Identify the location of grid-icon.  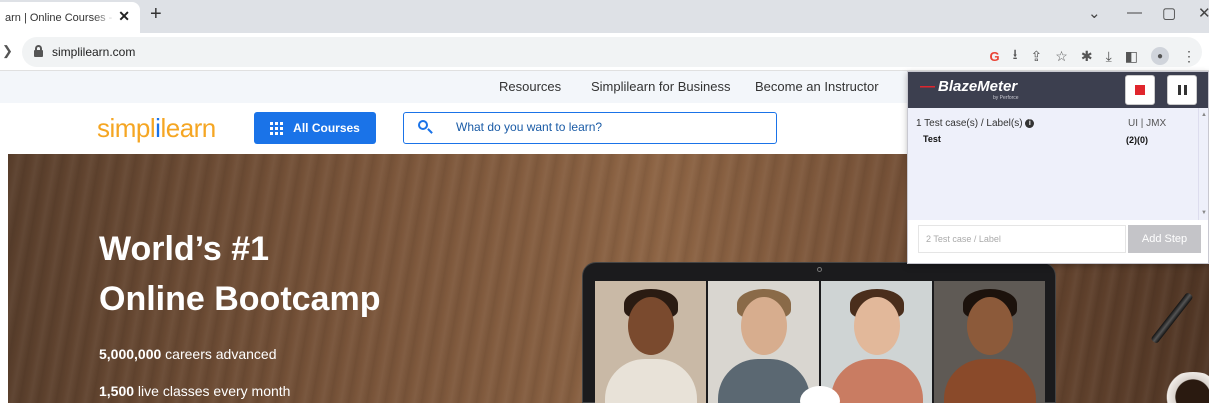
(277, 128).